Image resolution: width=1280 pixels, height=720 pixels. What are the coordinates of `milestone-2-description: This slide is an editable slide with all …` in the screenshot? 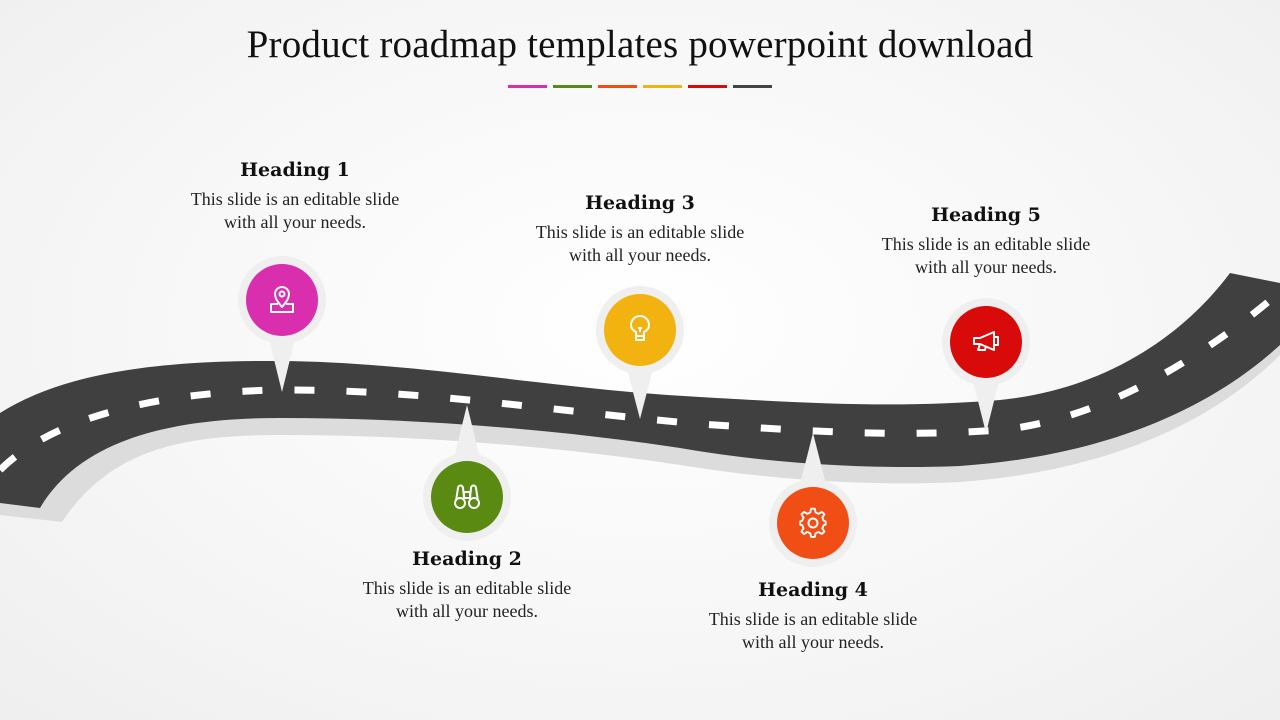 It's located at (467, 600).